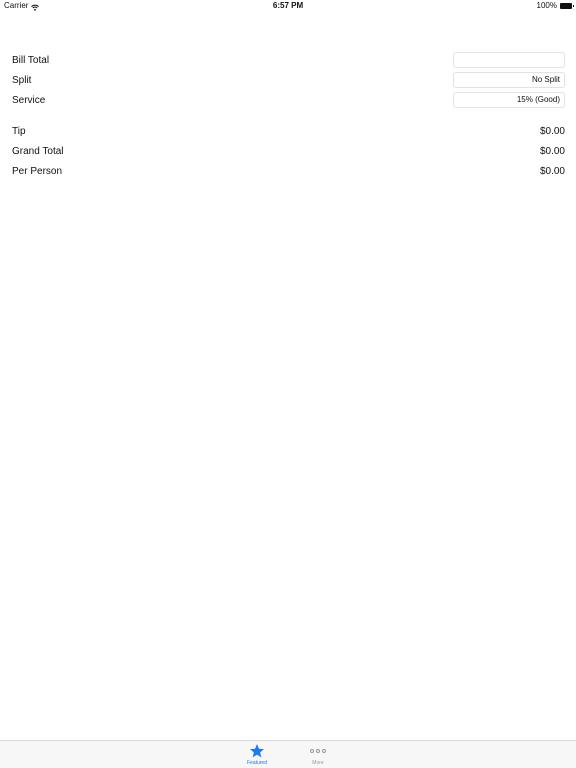 This screenshot has width=576, height=768. I want to click on grand-total-value: $0.00, so click(552, 151).